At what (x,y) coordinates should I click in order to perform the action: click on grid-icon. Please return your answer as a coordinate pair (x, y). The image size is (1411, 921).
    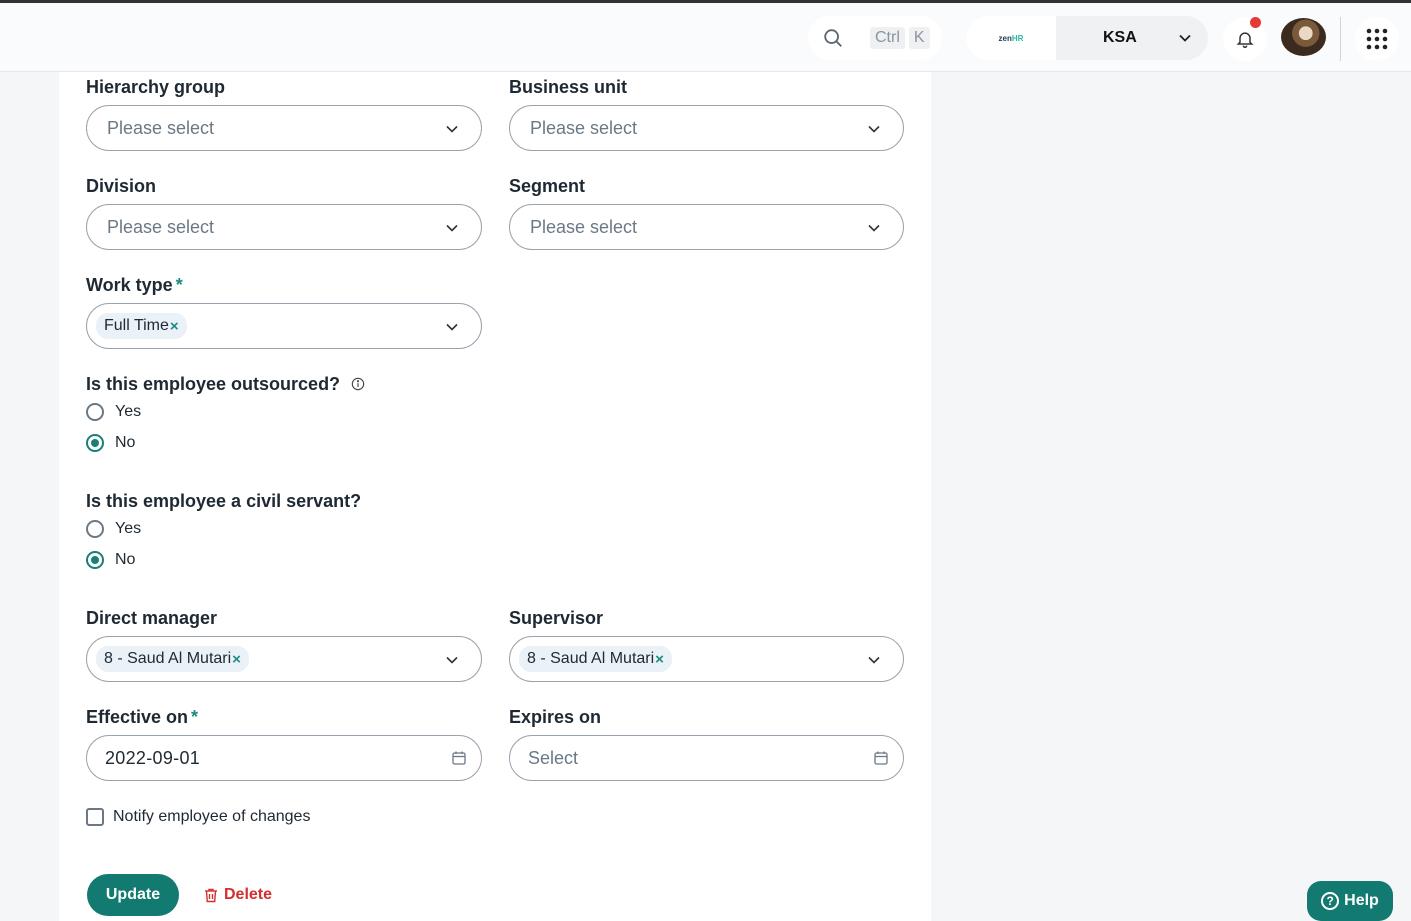
    Looking at the image, I should click on (1377, 39).